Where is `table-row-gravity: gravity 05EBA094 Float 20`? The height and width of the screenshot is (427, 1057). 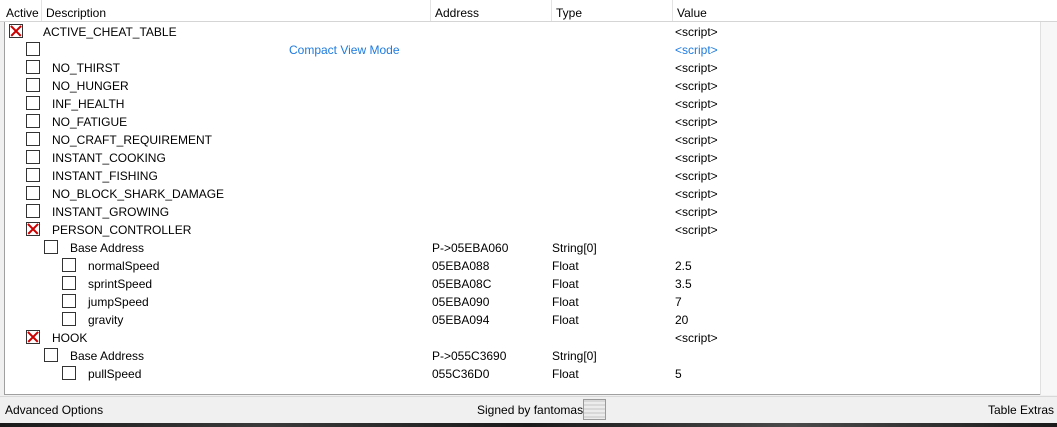
table-row-gravity: gravity 05EBA094 Float 20 is located at coordinates (522, 320).